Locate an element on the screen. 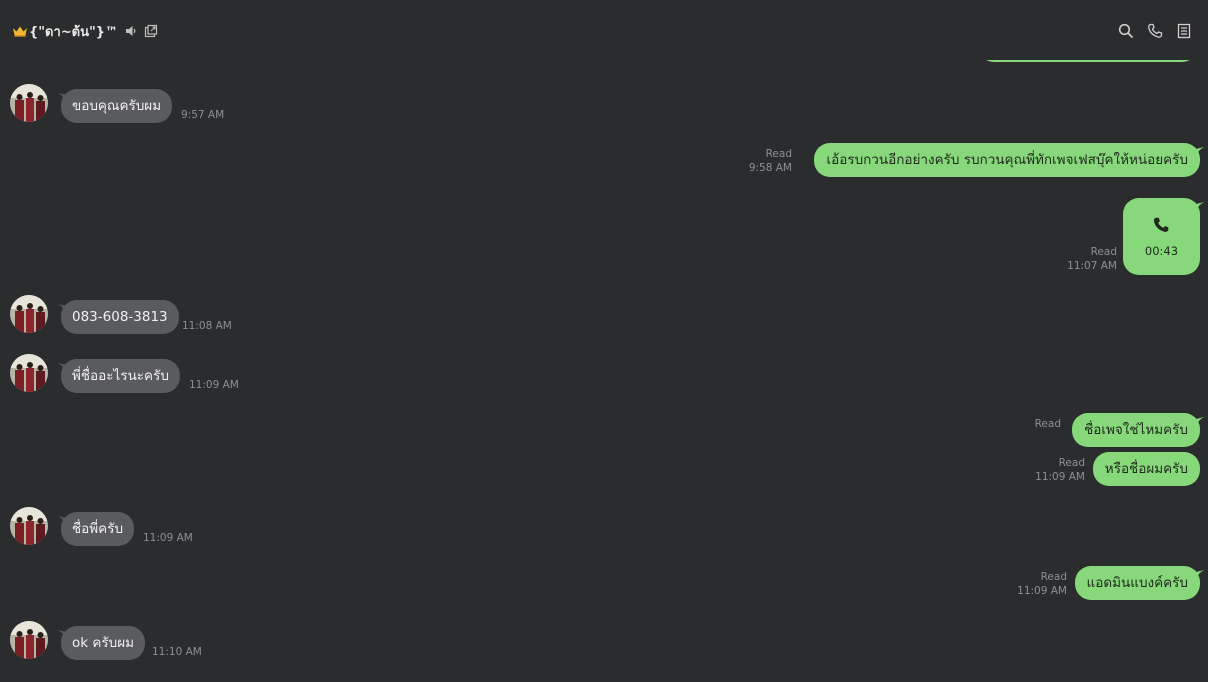 Image resolution: width=1208 pixels, height=682 pixels. message-time: 11:08 AM is located at coordinates (207, 326).